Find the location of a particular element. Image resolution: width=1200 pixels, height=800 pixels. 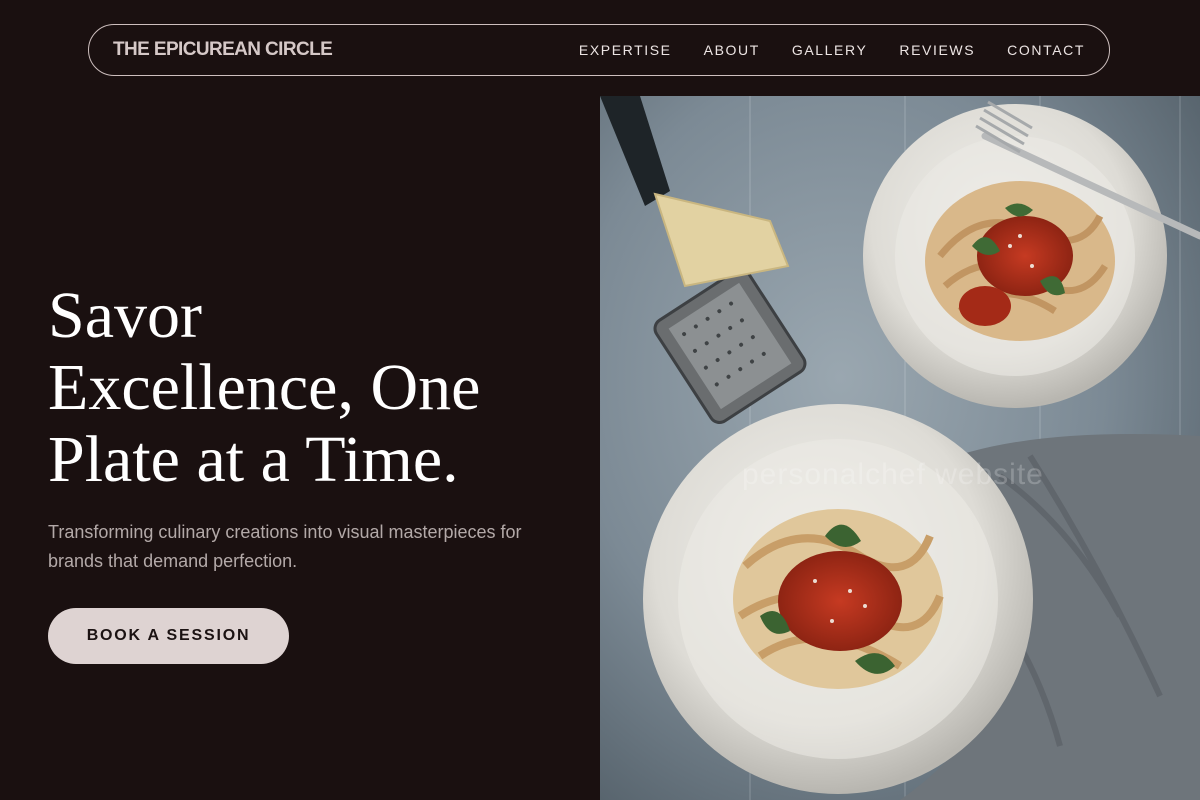

book-session-button: BOOK A SESSION is located at coordinates (168, 636).